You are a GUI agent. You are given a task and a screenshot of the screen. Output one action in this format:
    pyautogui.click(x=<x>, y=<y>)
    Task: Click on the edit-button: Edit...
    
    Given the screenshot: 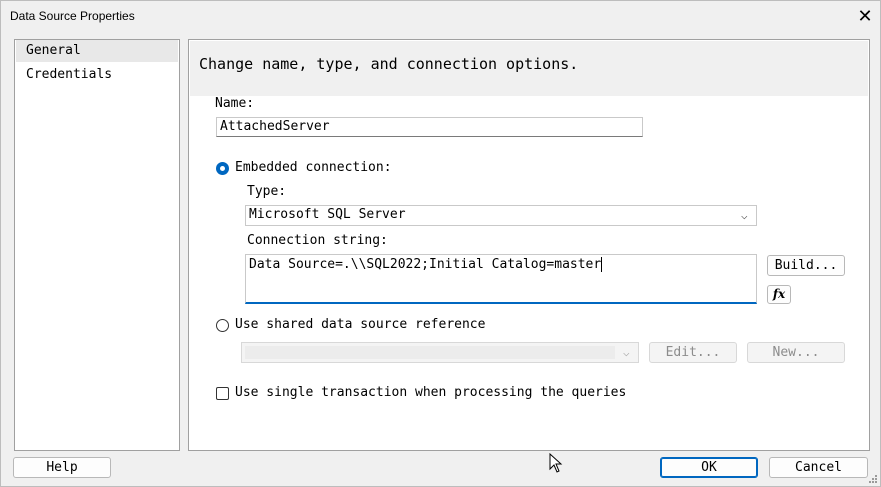 What is the action you would take?
    pyautogui.click(x=693, y=352)
    